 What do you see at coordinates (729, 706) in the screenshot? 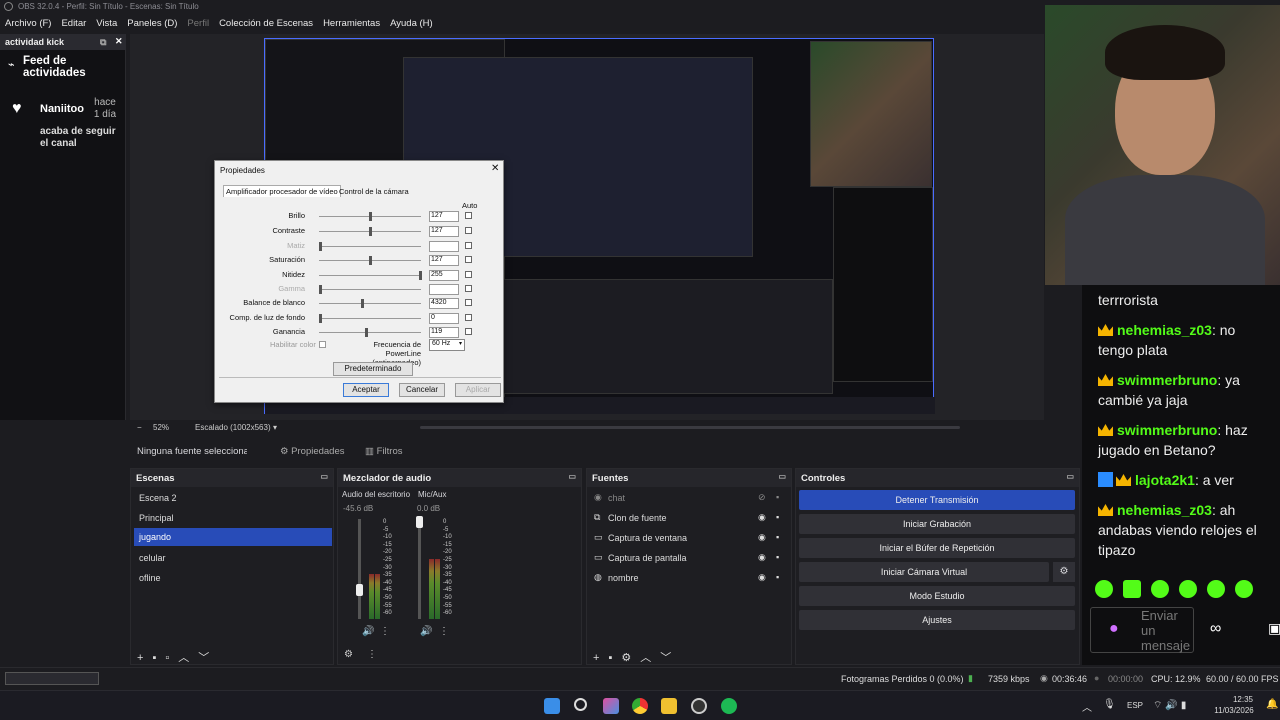
I see `spotify-icon` at bounding box center [729, 706].